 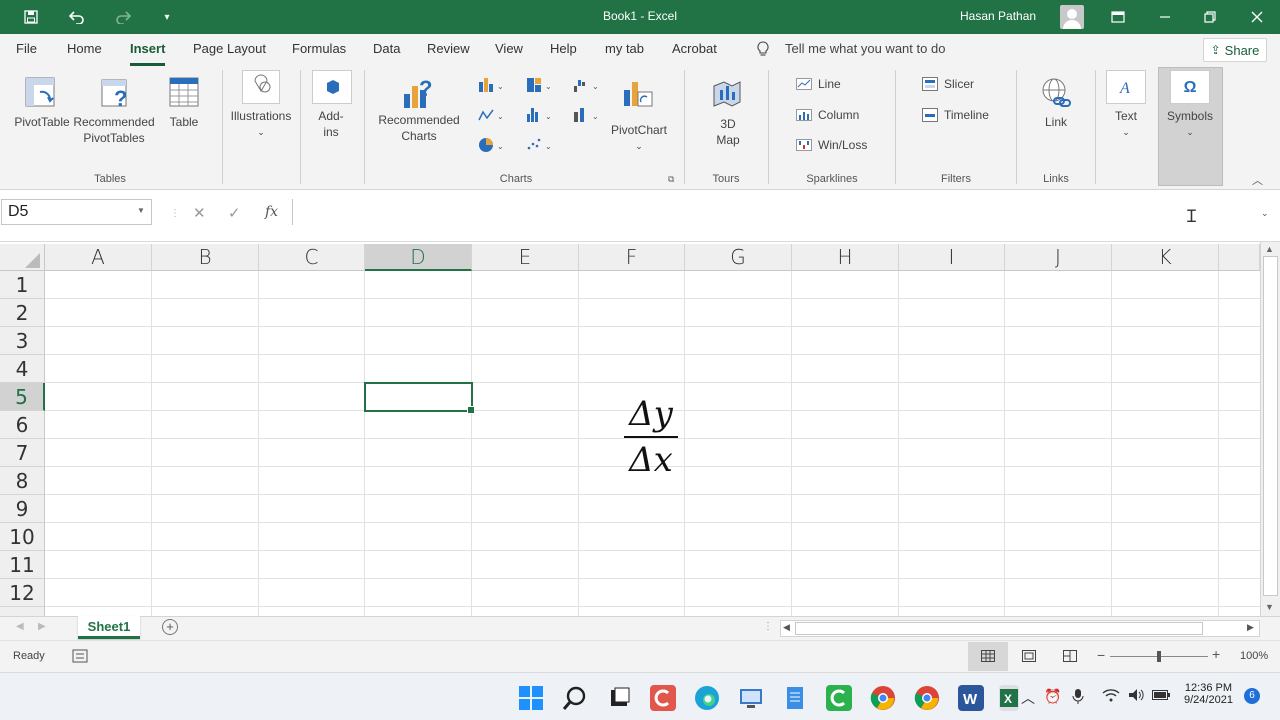 I want to click on column-header-j: J, so click(x=1058, y=257).